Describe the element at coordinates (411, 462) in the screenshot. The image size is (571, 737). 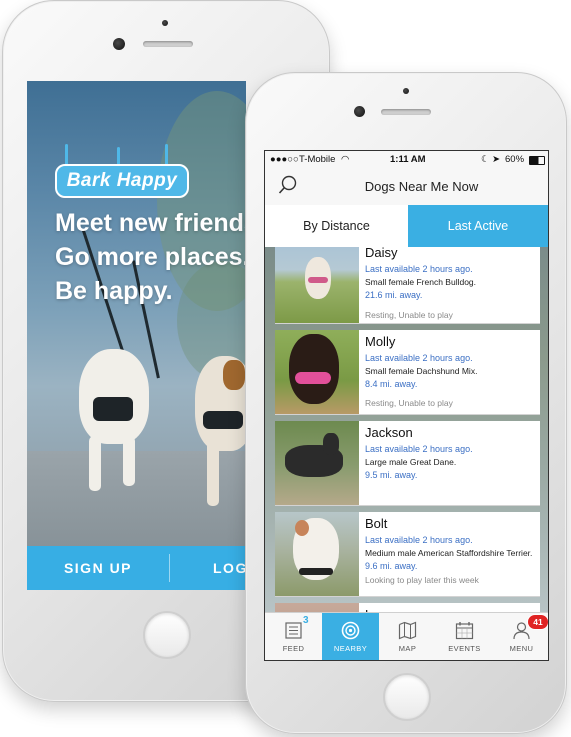
I see `dog-description: Large male Great Dane.` at that location.